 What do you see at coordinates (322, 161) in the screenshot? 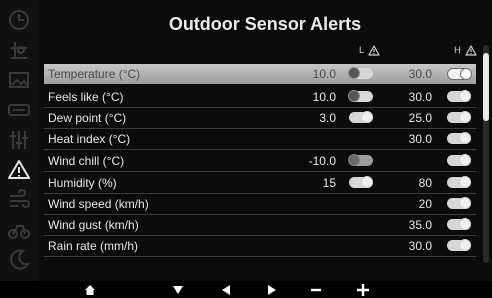
I see `low-value: -10.0` at bounding box center [322, 161].